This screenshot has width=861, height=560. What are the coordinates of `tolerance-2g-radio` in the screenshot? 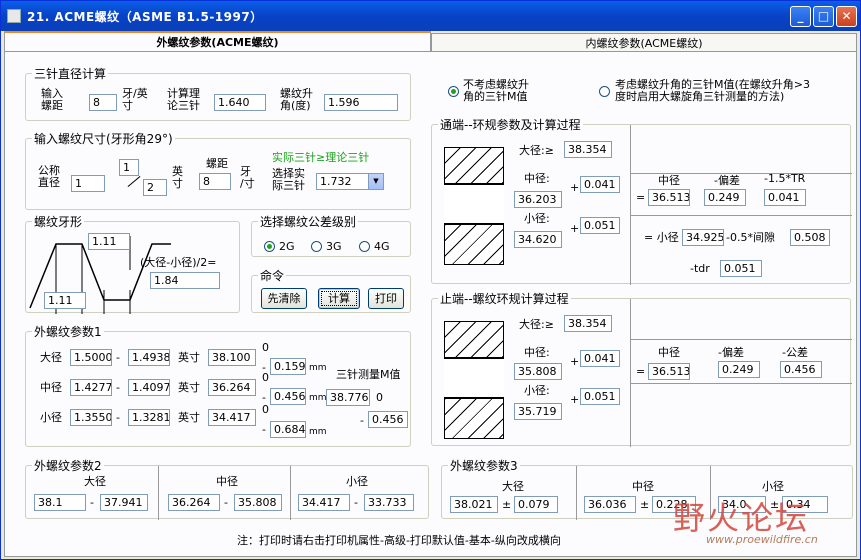 It's located at (269, 246).